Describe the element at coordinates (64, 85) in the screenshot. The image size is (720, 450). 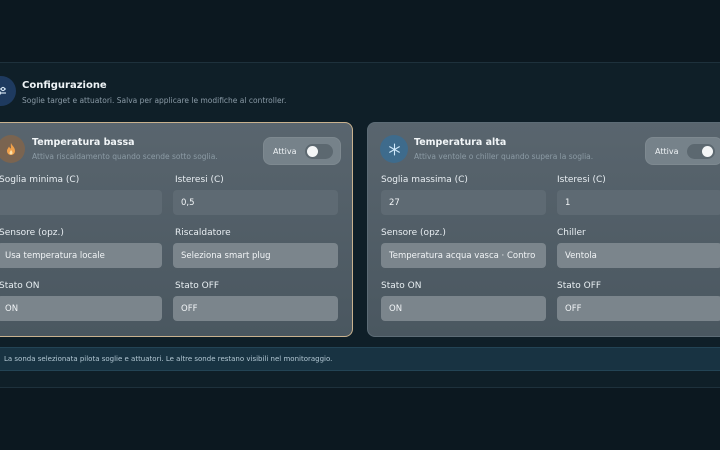
I see `page-title: Configurazione` at that location.